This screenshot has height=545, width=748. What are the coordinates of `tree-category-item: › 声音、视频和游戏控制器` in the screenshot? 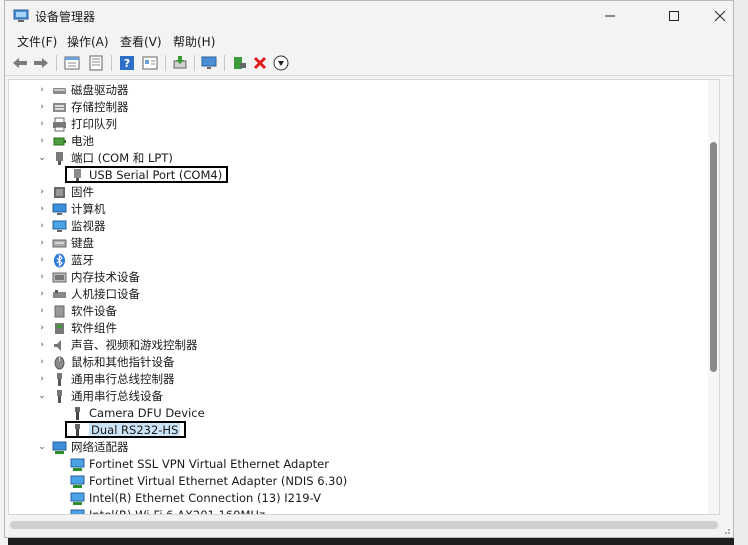 It's located at (359, 345).